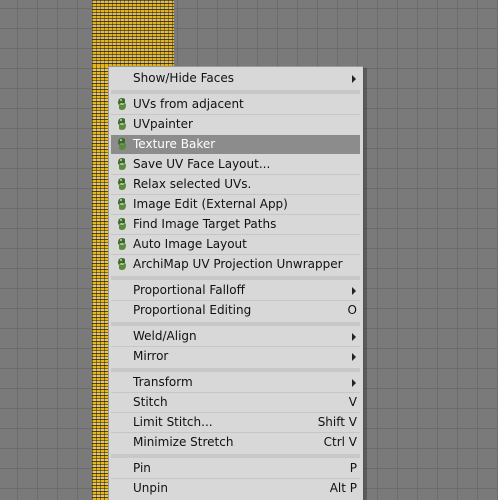  I want to click on menu-item-uvs-from-adjacent: UVs from adjacent, so click(235, 104).